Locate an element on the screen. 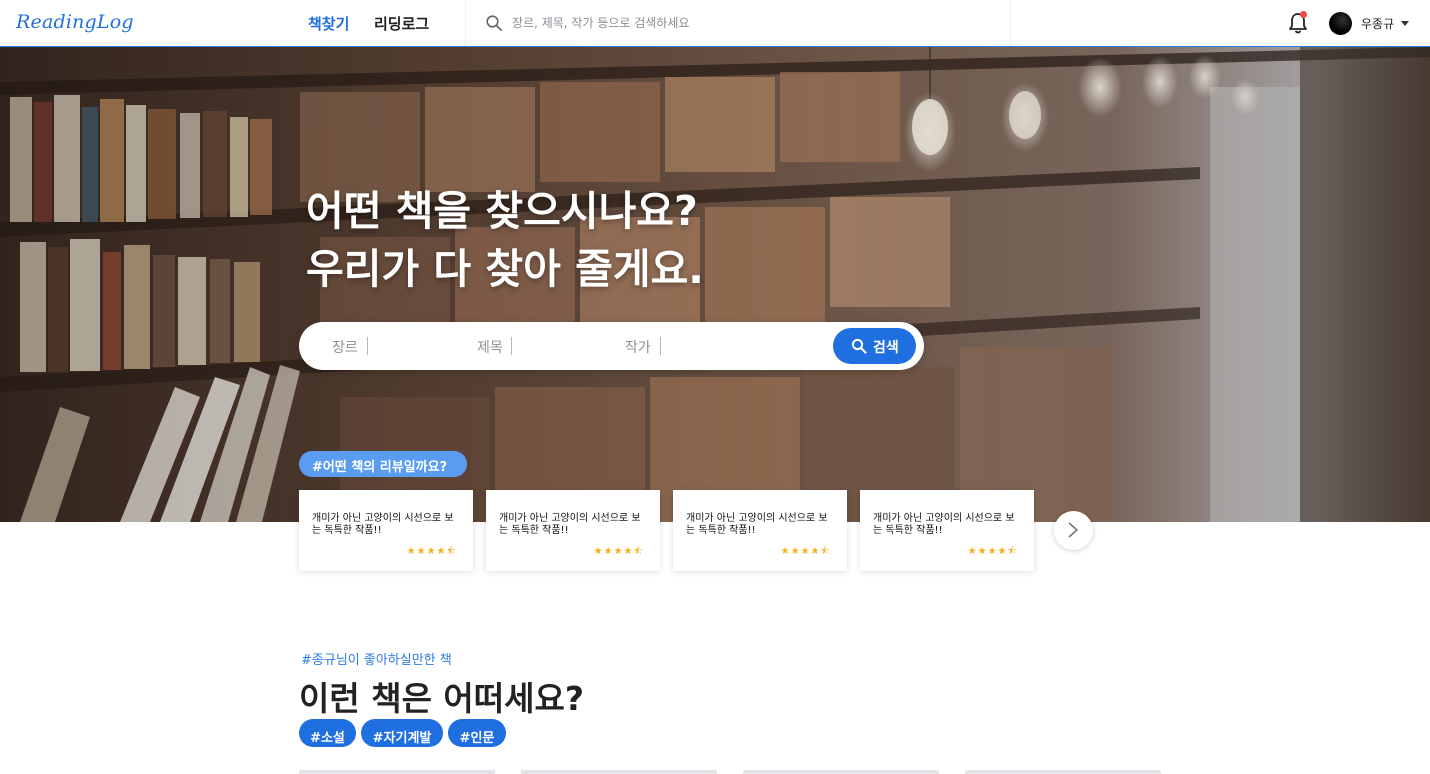  review-question-tag: #어떤 책의 리뷰일까요? is located at coordinates (383, 464).